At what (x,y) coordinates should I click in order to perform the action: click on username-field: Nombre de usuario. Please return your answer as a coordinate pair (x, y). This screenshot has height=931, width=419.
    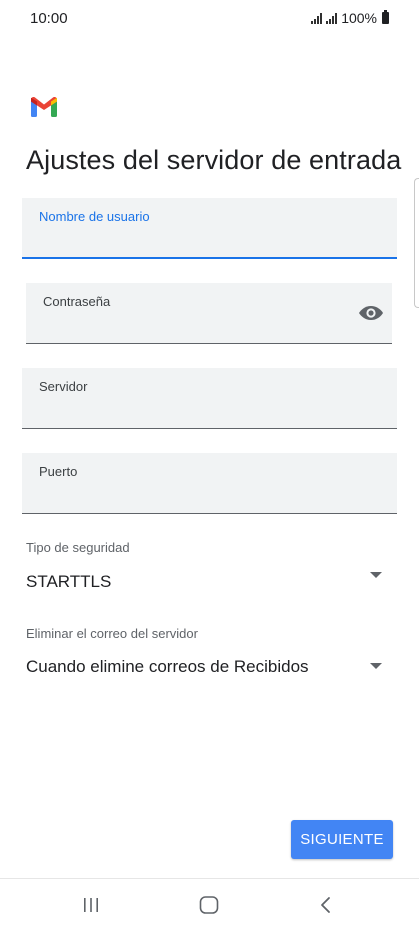
    Looking at the image, I should click on (209, 228).